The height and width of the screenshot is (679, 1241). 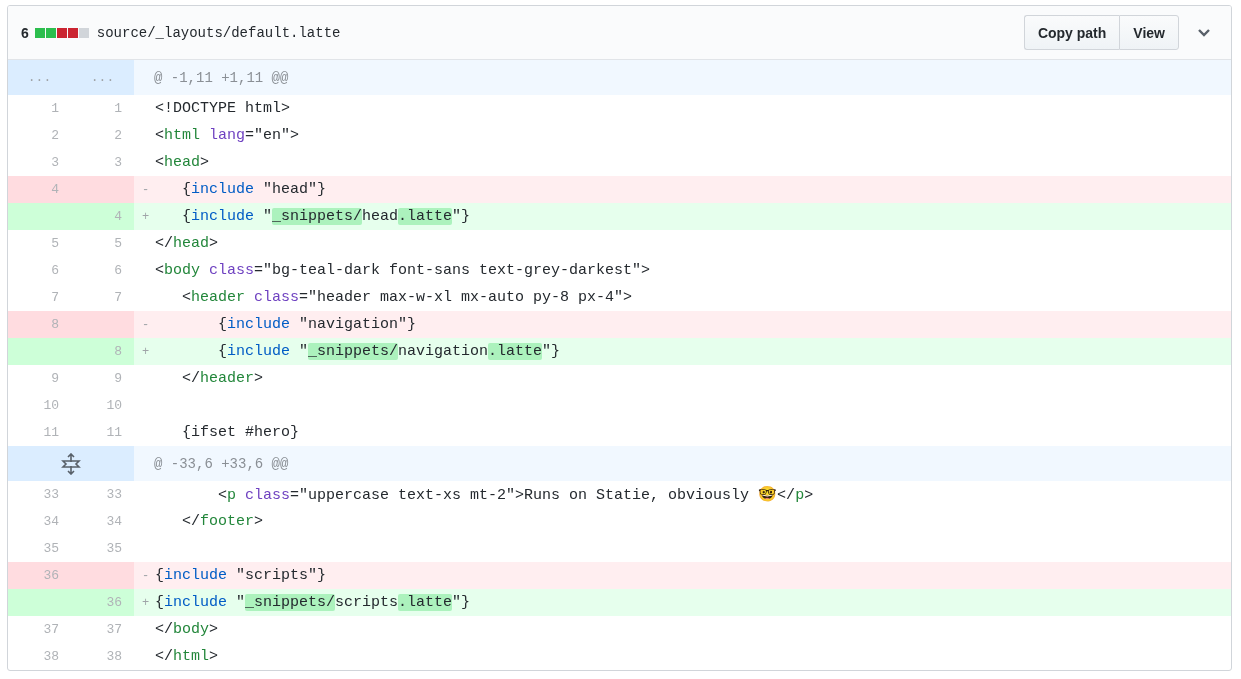 I want to click on code-line: {include "_snippets/head.latte"}, so click(x=326, y=216).